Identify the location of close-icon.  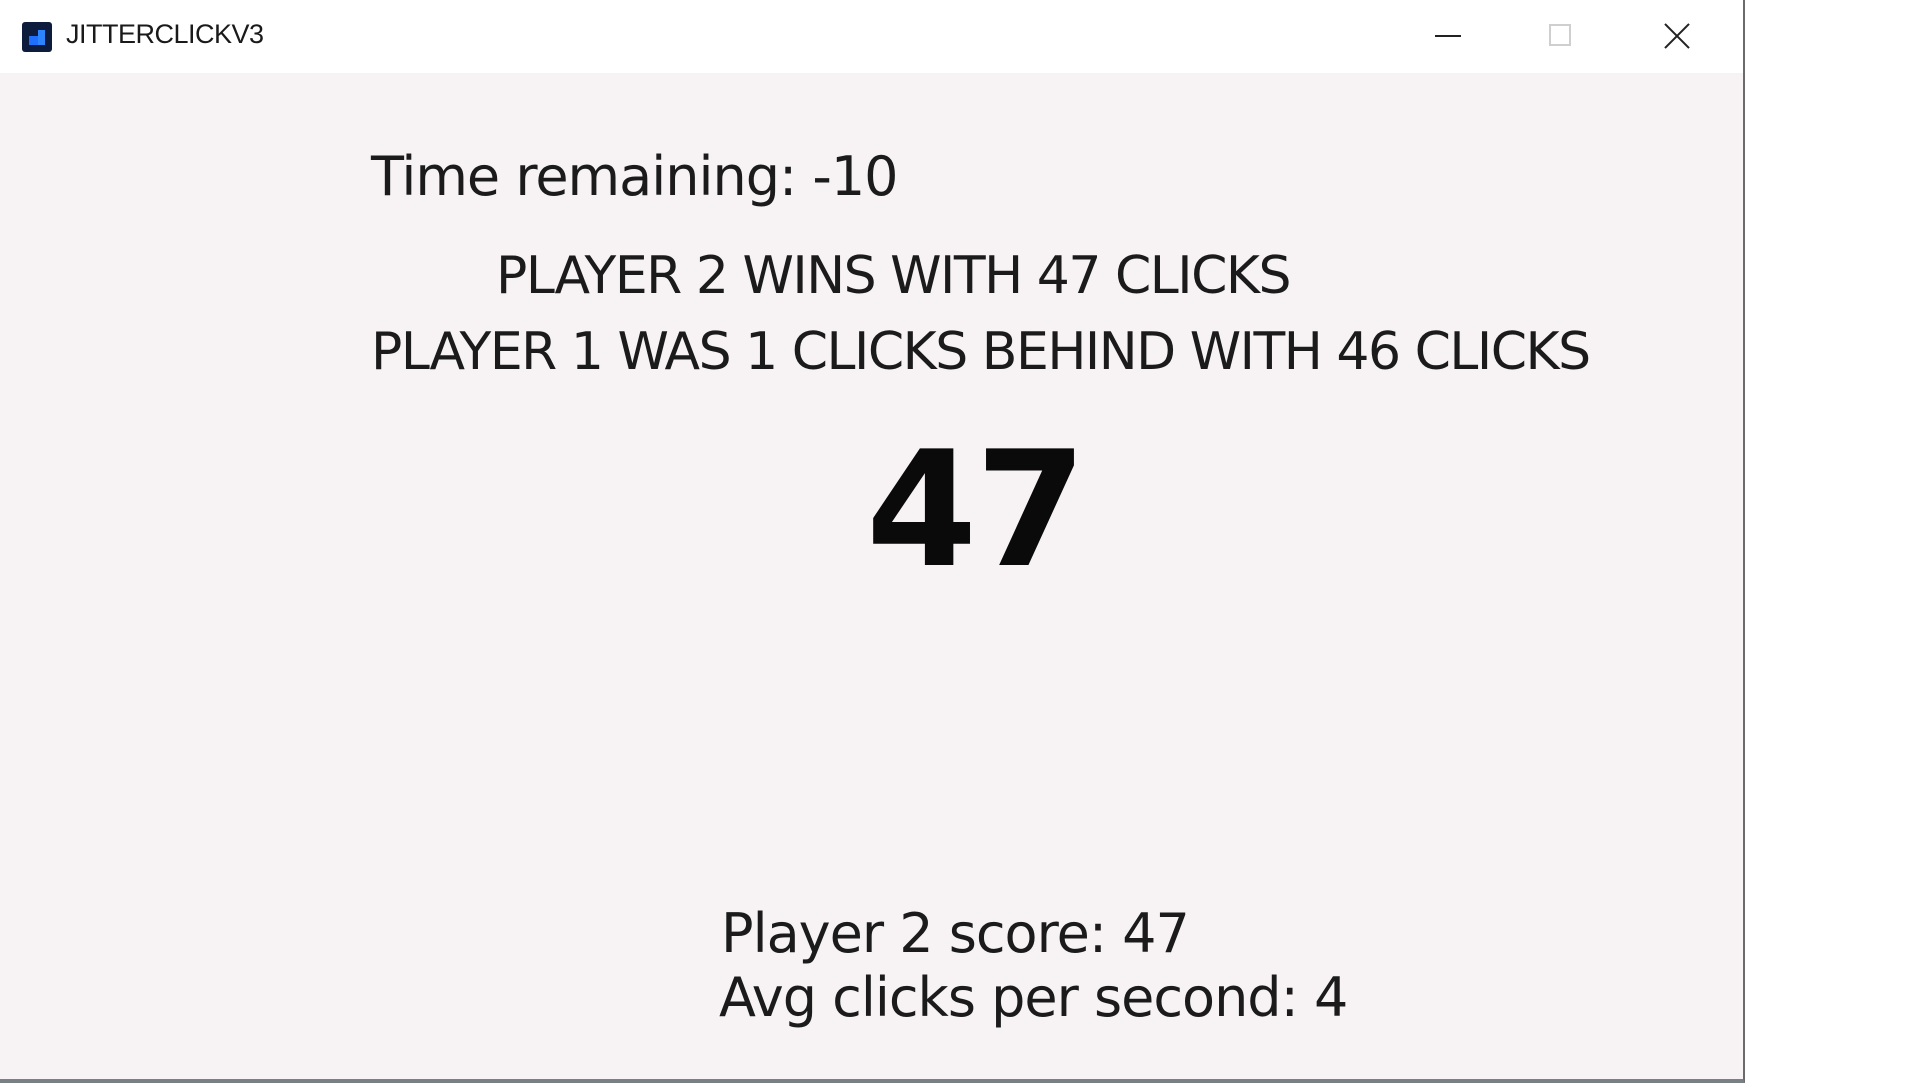
(1677, 36).